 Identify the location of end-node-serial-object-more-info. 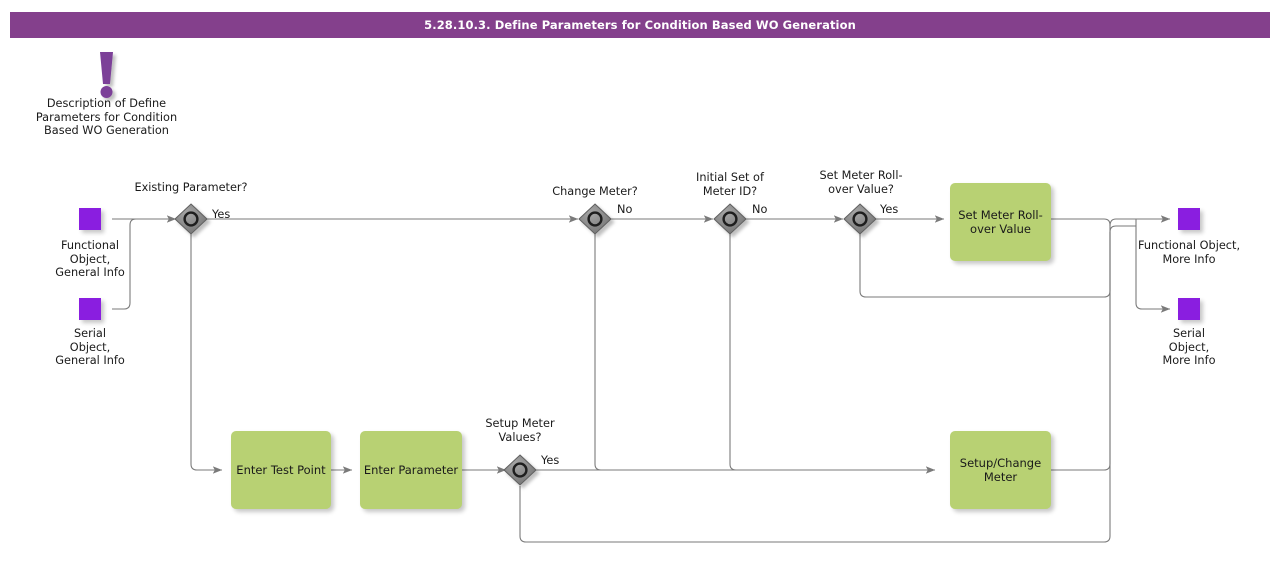
(1189, 309).